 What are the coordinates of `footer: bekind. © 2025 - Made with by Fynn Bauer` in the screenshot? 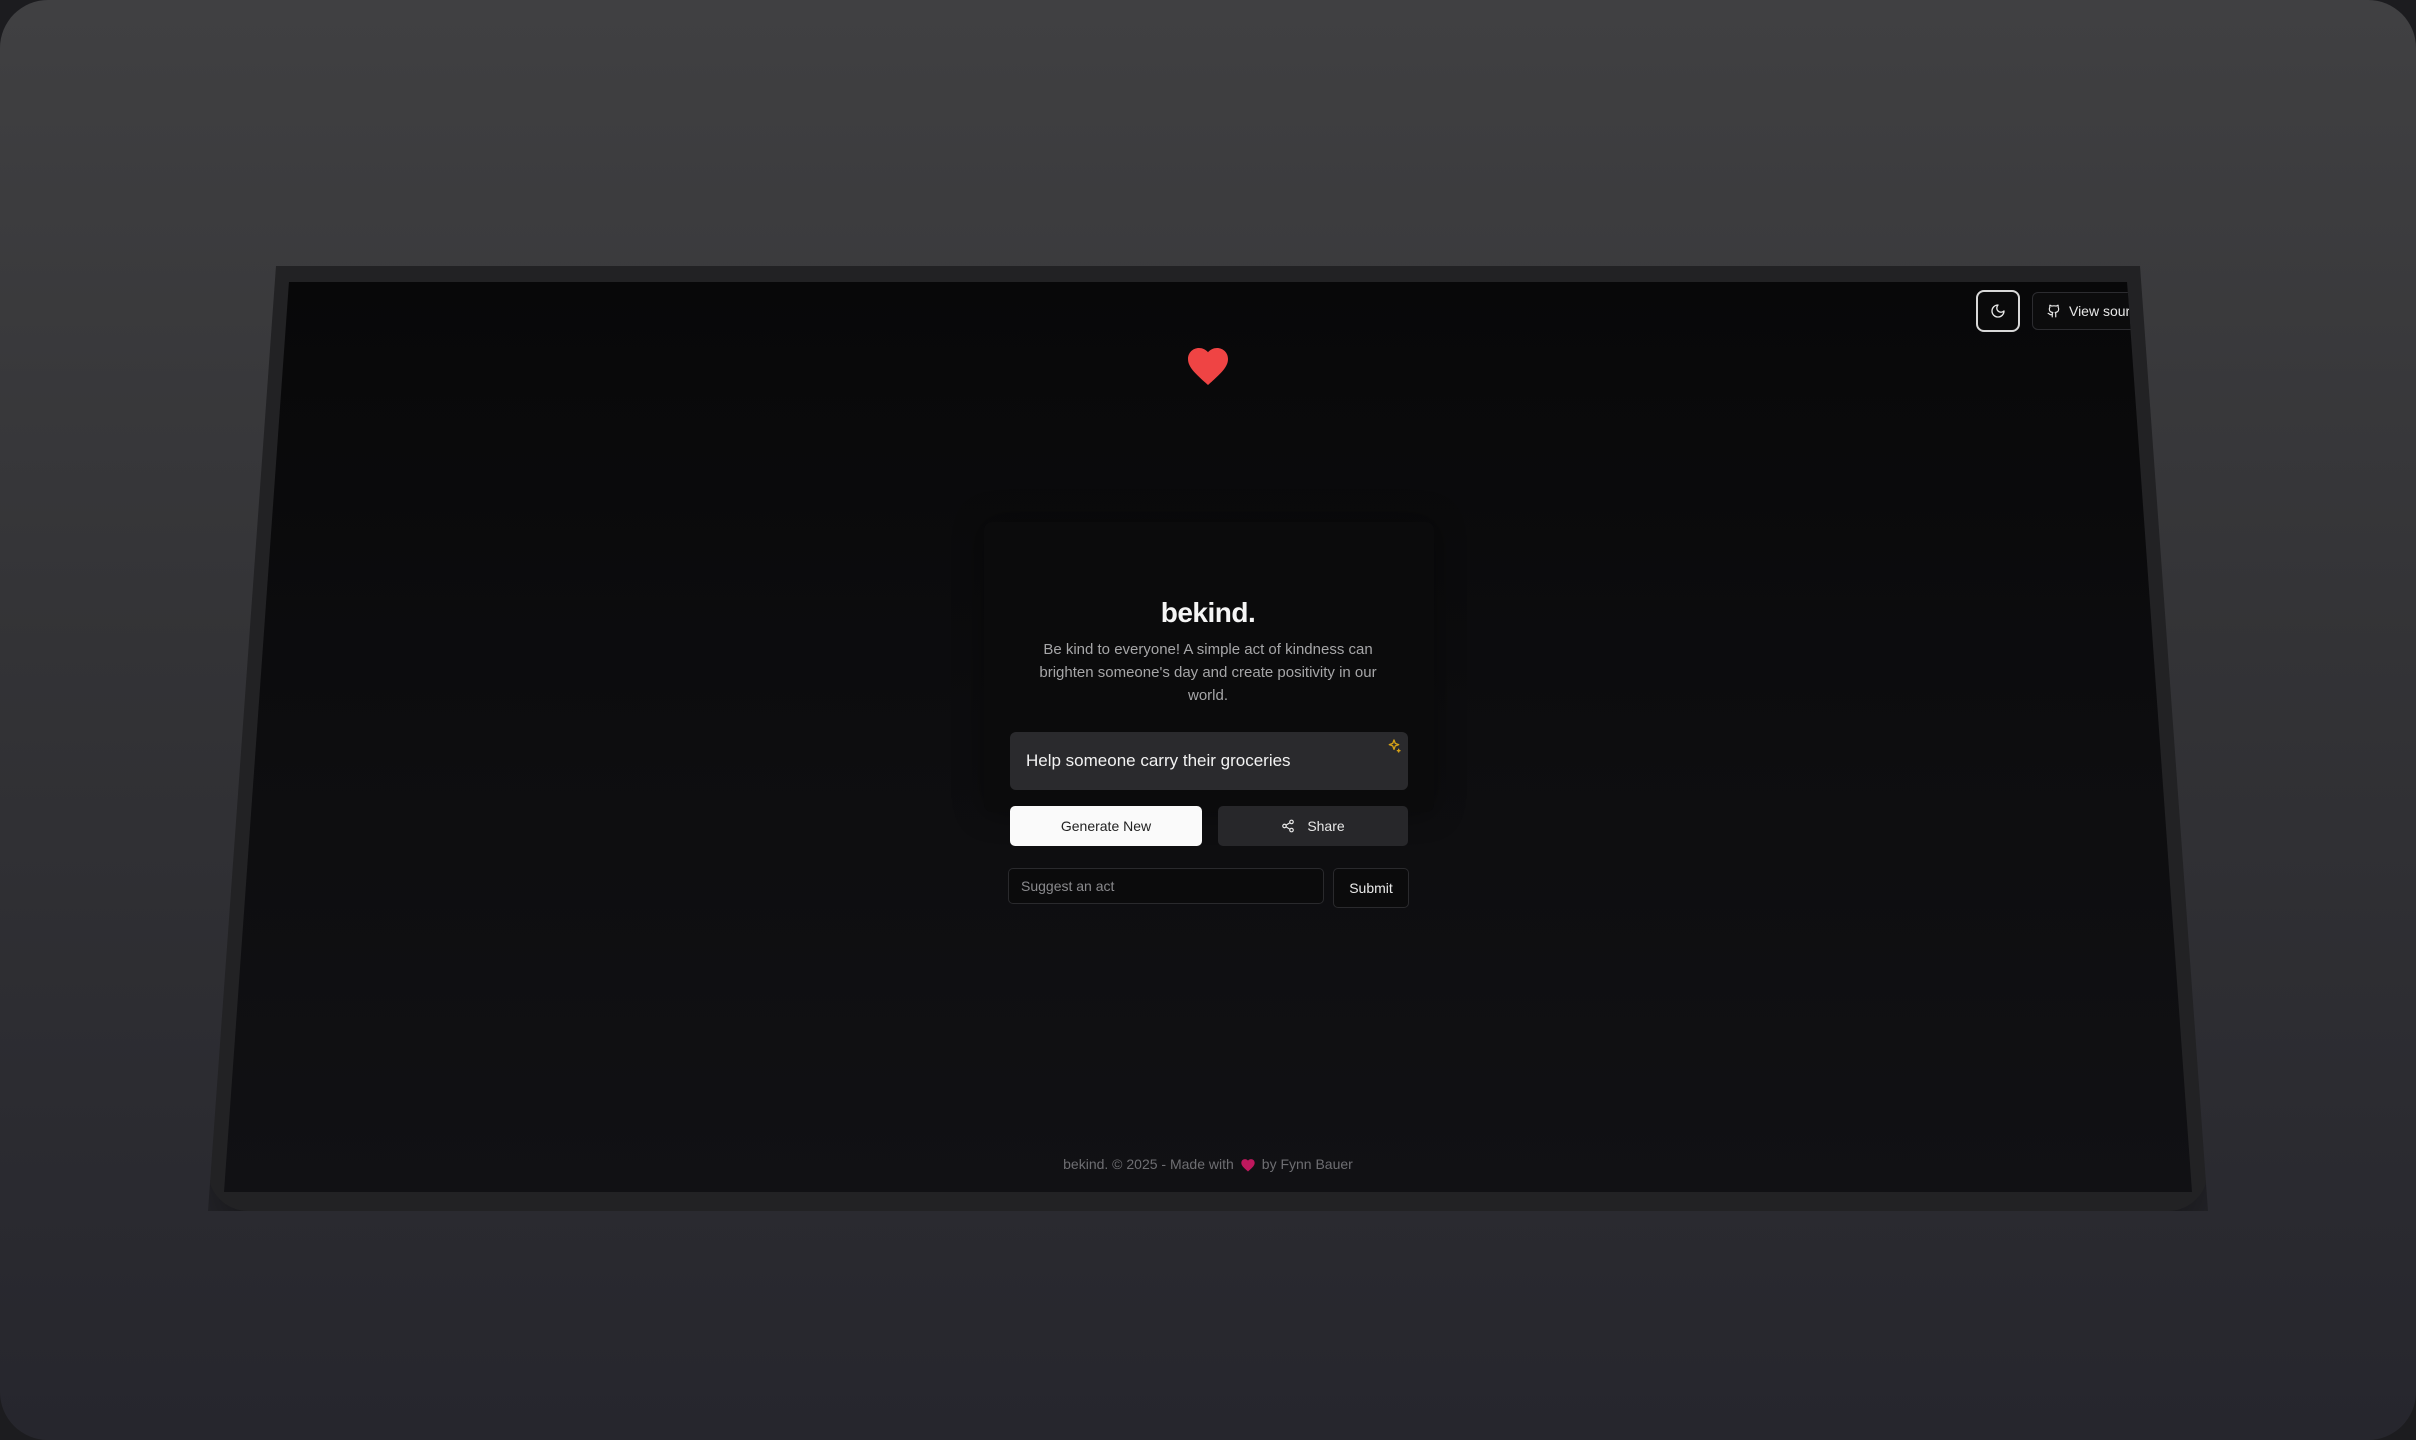 It's located at (1208, 1164).